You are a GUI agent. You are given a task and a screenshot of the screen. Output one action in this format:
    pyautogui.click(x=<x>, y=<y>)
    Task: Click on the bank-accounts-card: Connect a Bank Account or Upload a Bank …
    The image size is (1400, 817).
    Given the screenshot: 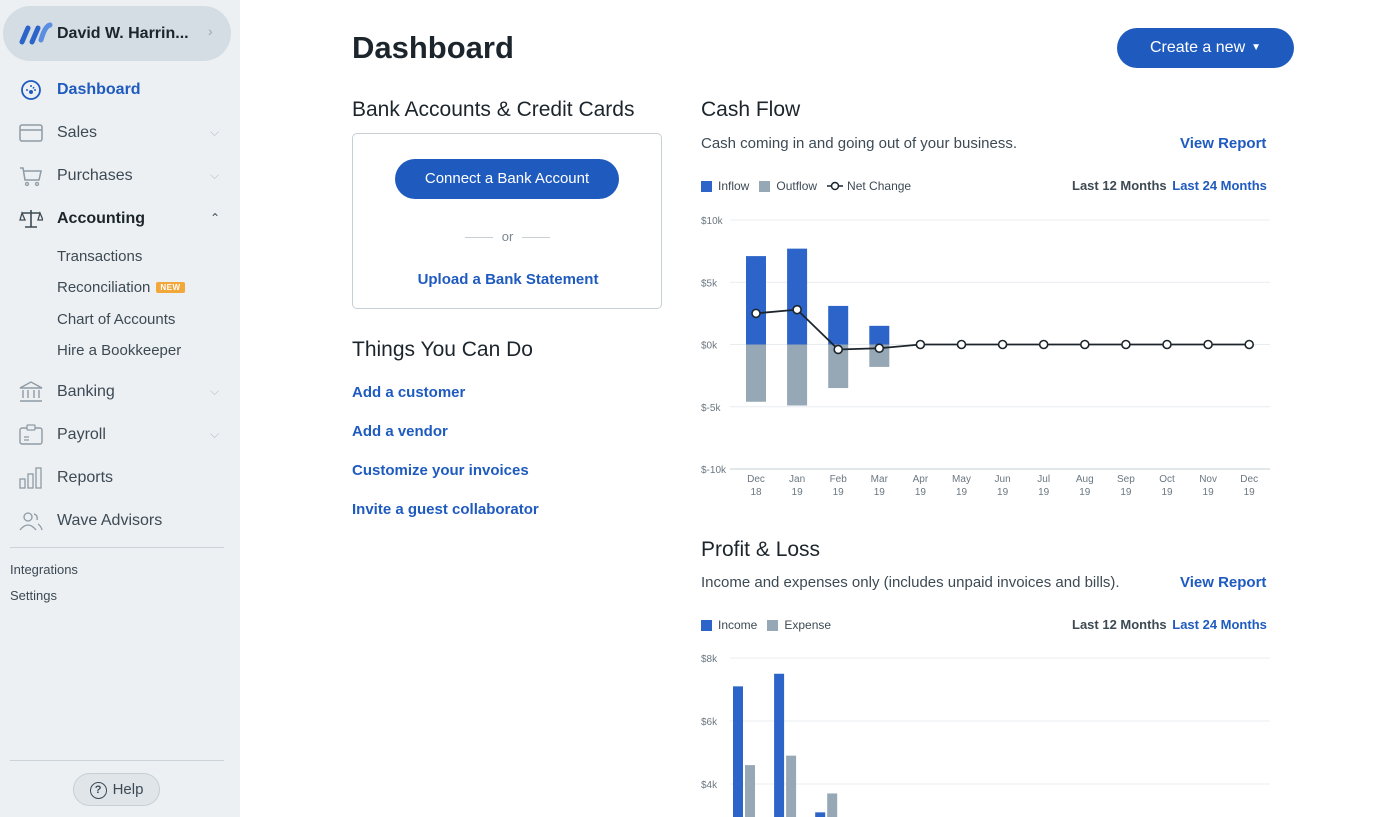 What is the action you would take?
    pyautogui.click(x=507, y=221)
    